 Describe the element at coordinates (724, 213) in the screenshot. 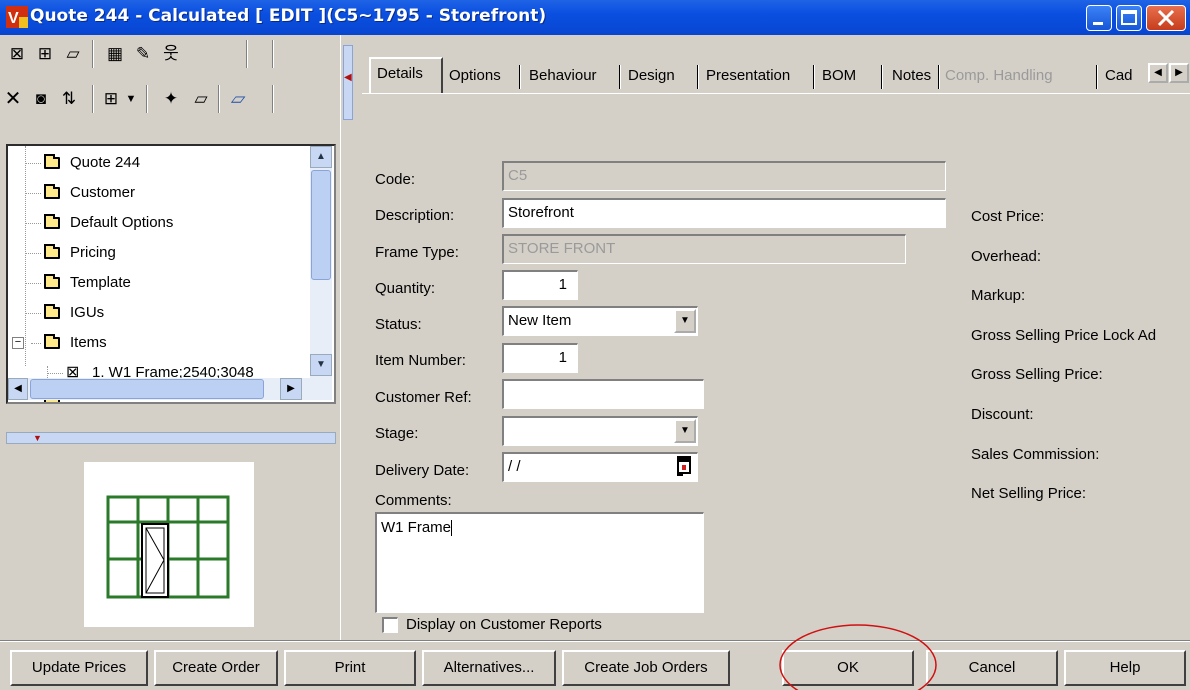

I see `description-field: Storefront` at that location.